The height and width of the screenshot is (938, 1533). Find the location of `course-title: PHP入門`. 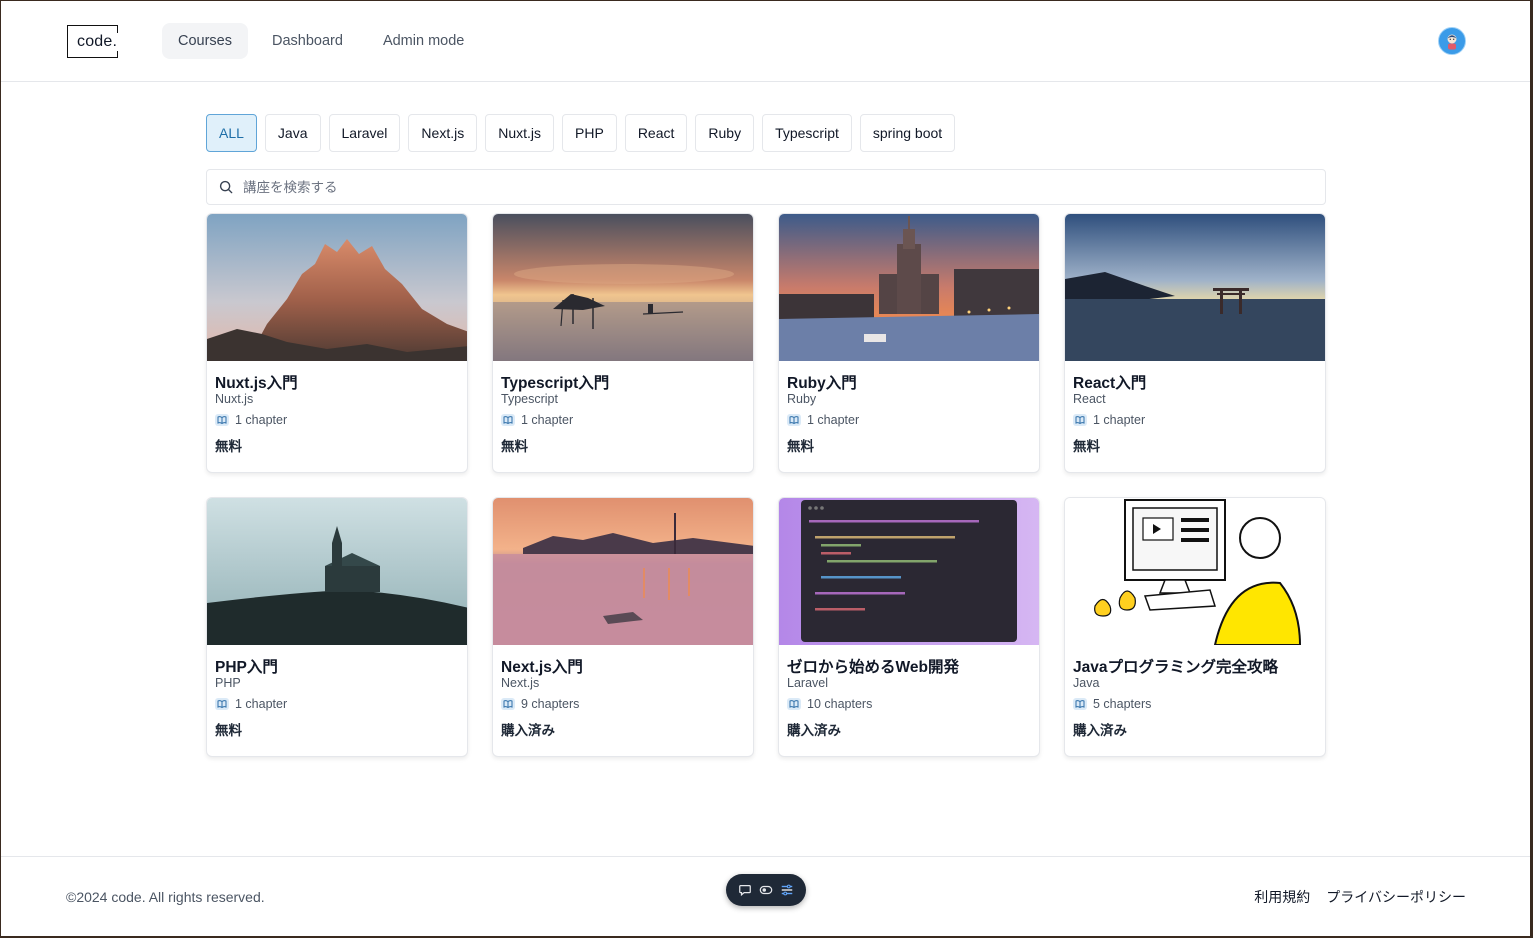

course-title: PHP入門 is located at coordinates (246, 667).